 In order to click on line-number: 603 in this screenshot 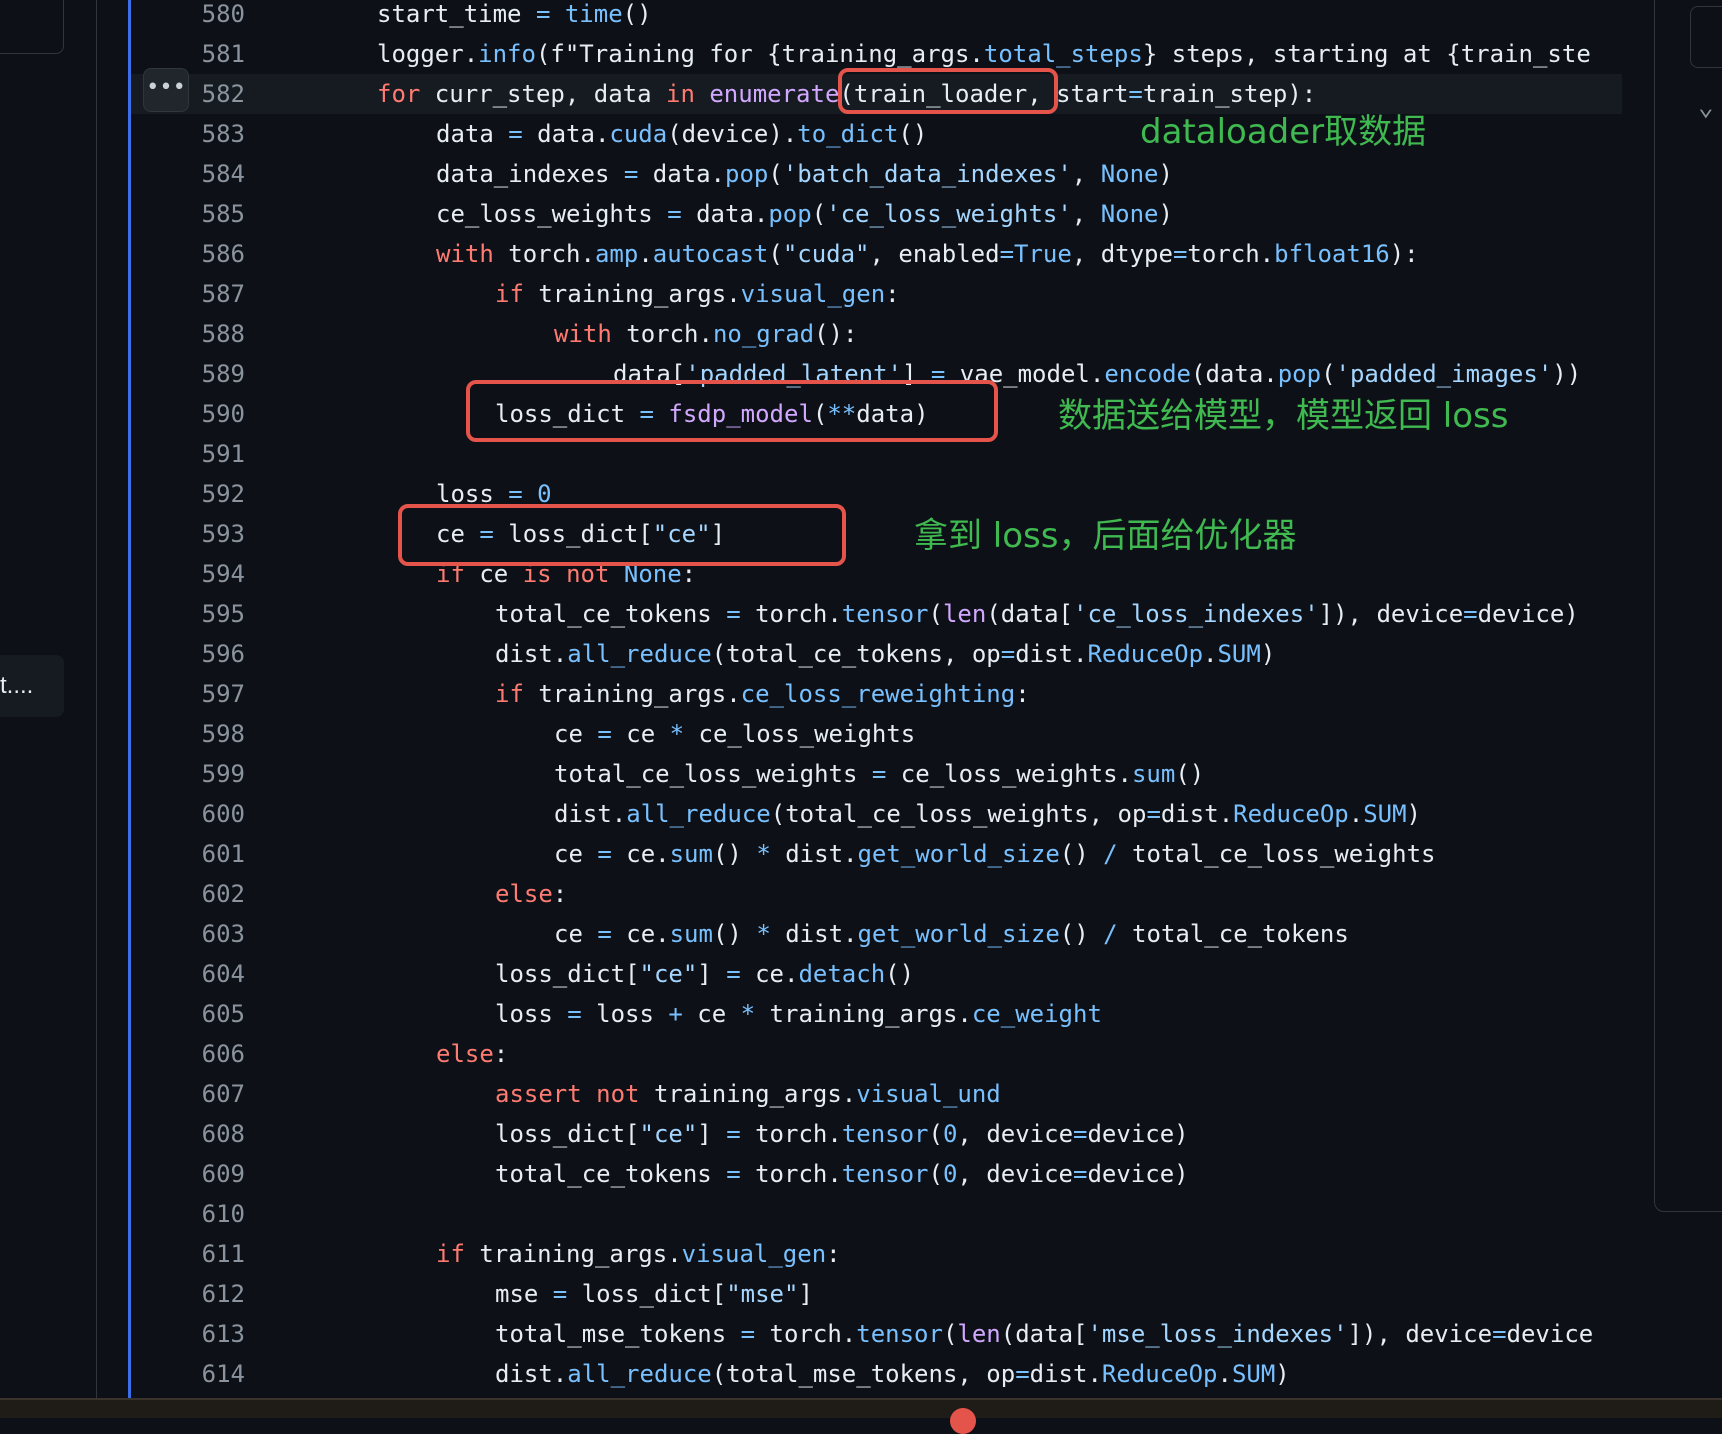, I will do `click(188, 934)`.